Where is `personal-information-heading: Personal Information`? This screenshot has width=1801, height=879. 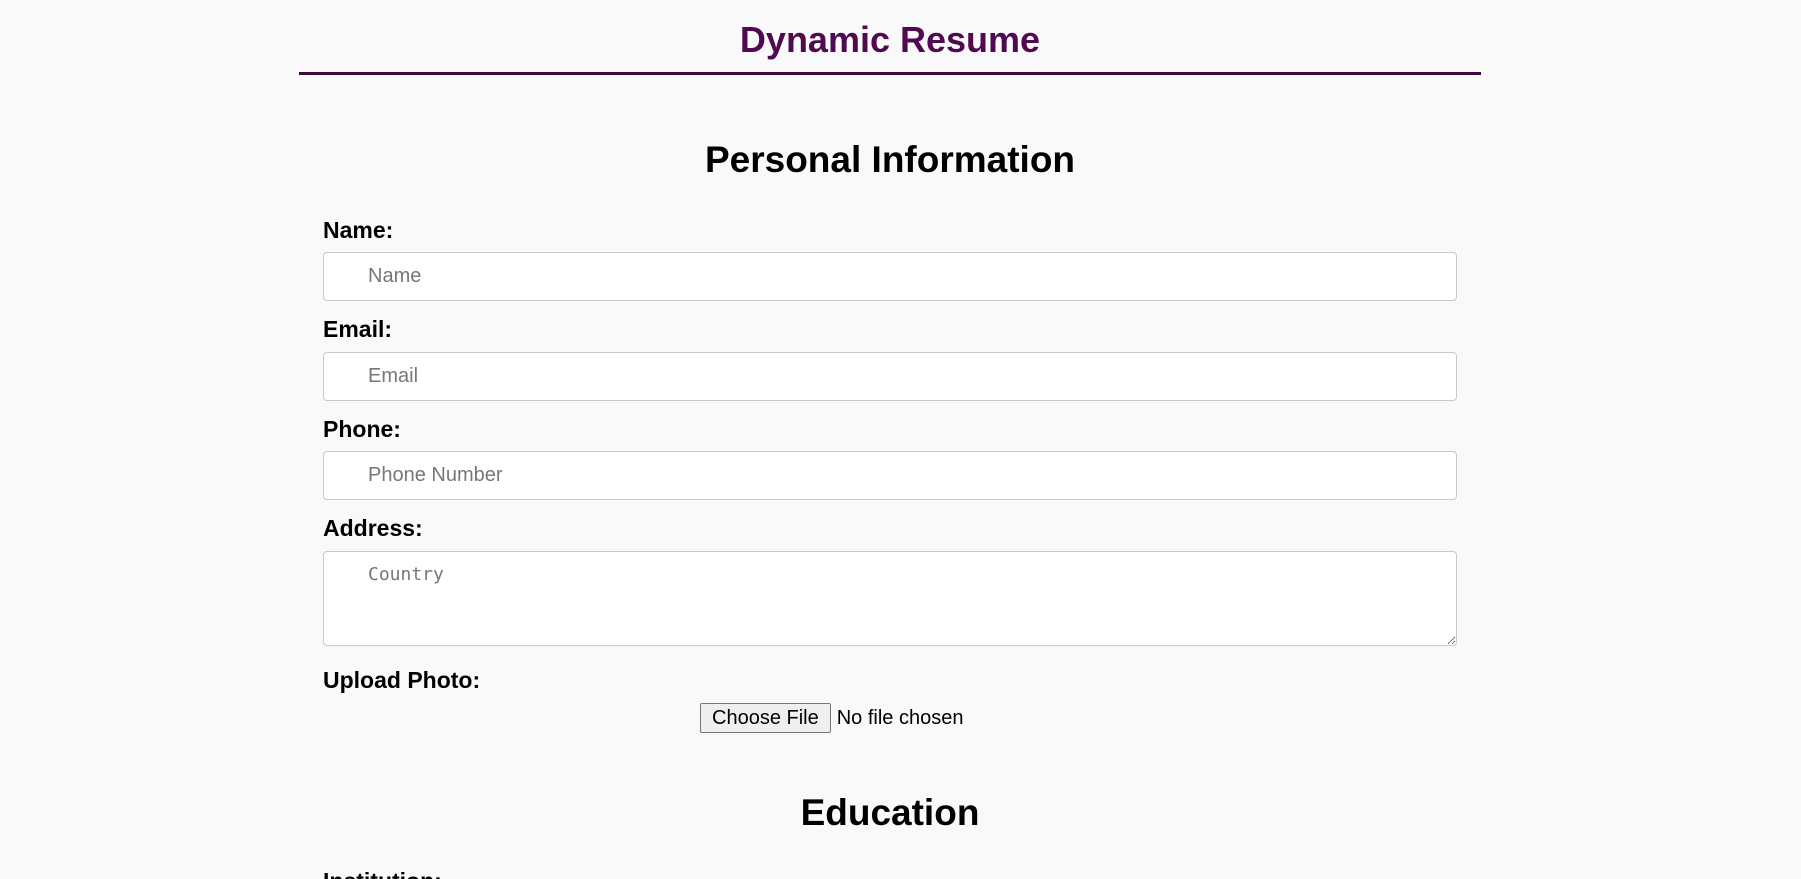
personal-information-heading: Personal Information is located at coordinates (890, 159).